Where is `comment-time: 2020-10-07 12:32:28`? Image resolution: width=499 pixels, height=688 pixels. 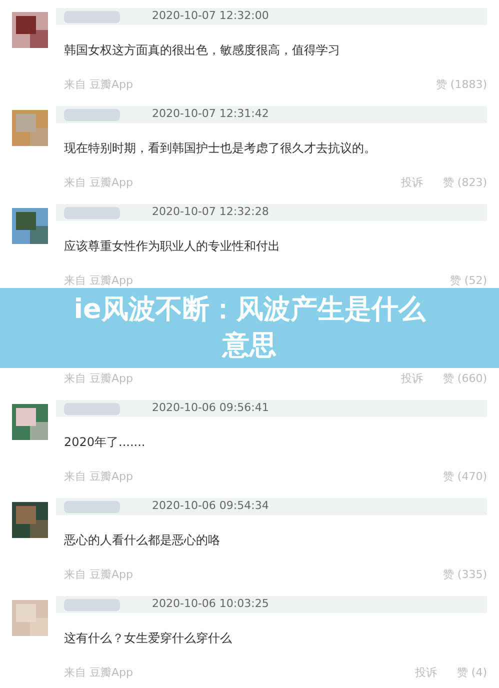
comment-time: 2020-10-07 12:32:28 is located at coordinates (210, 212).